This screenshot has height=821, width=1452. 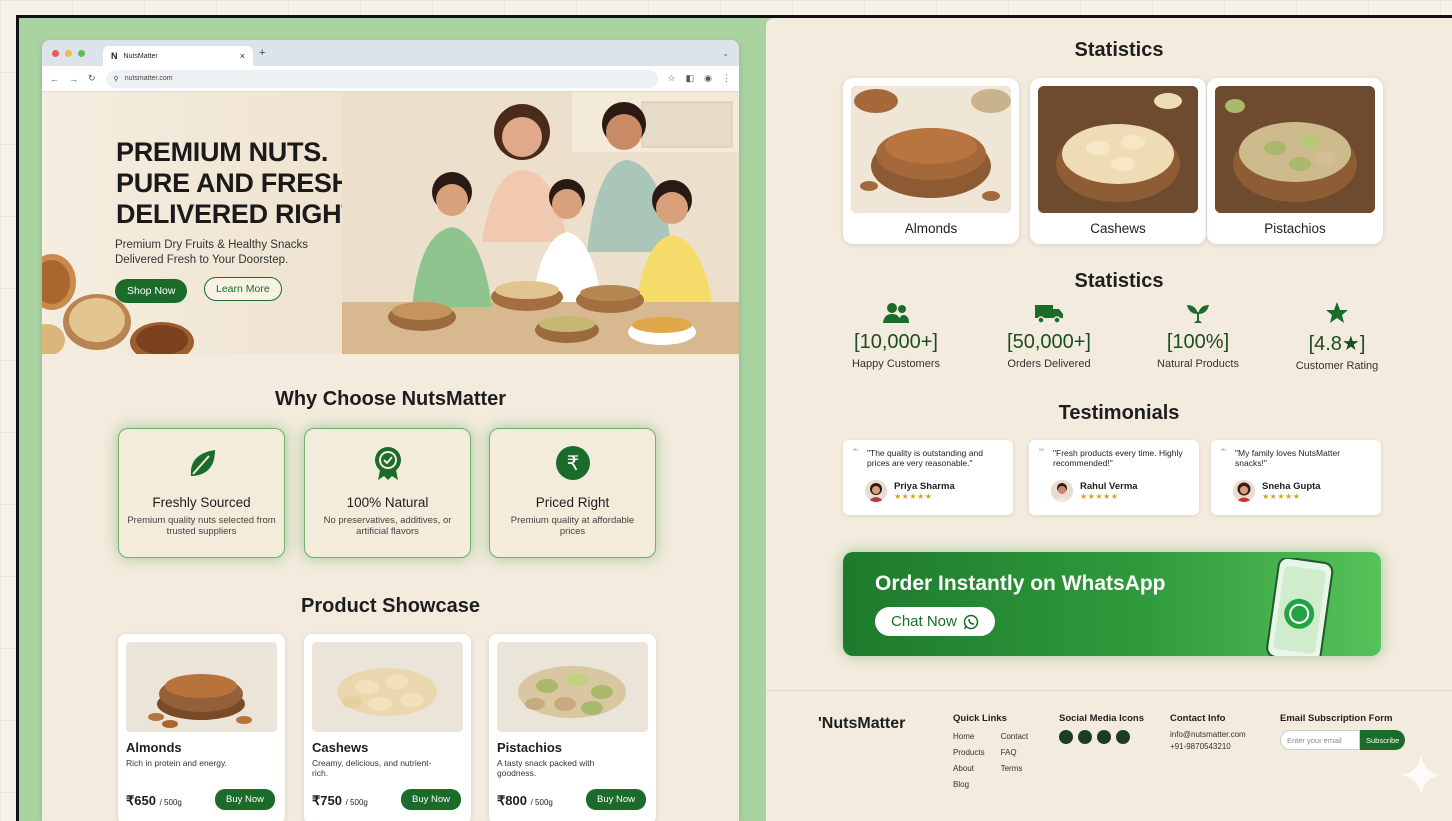 What do you see at coordinates (1208, 735) in the screenshot?
I see `contact-email: info@nutsmatter.com` at bounding box center [1208, 735].